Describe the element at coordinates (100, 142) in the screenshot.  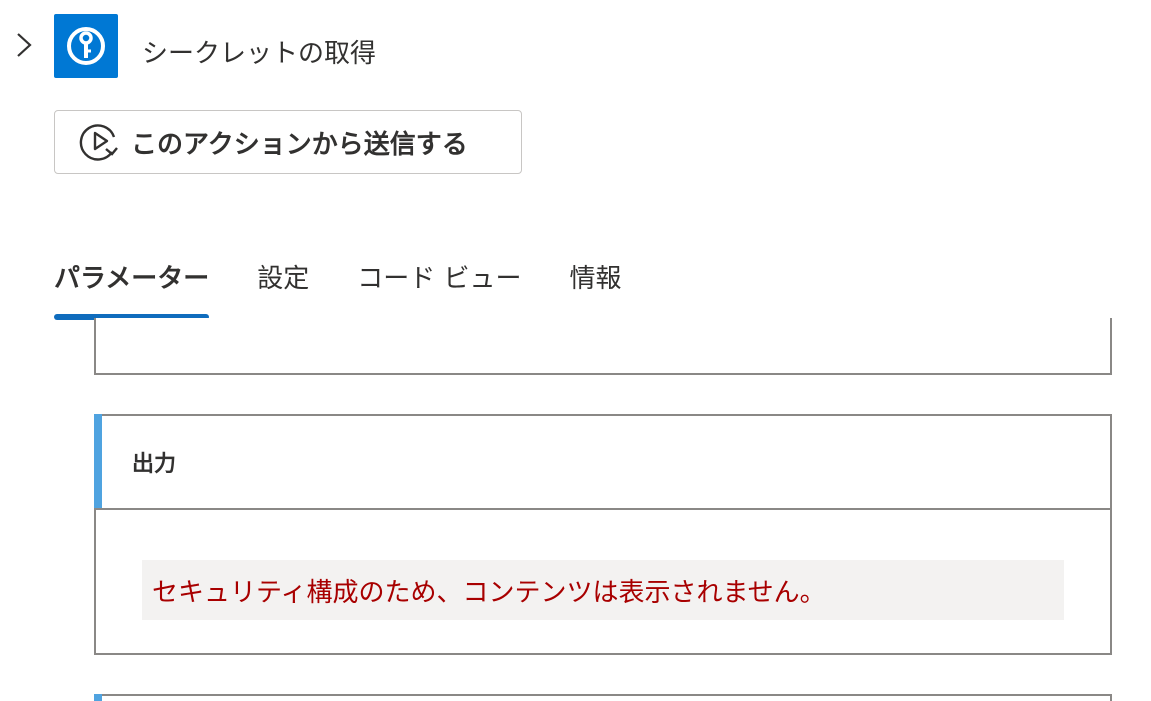
I see `play-from-here-icon` at that location.